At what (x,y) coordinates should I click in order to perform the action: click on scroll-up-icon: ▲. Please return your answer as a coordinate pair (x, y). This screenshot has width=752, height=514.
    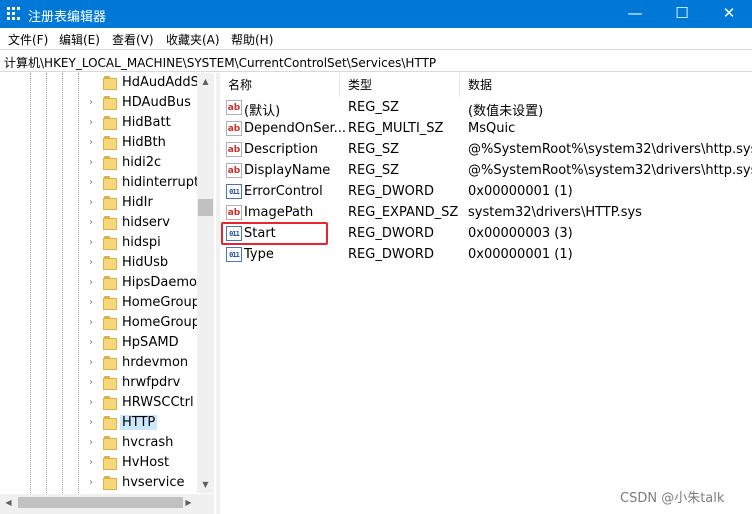
    Looking at the image, I should click on (205, 81).